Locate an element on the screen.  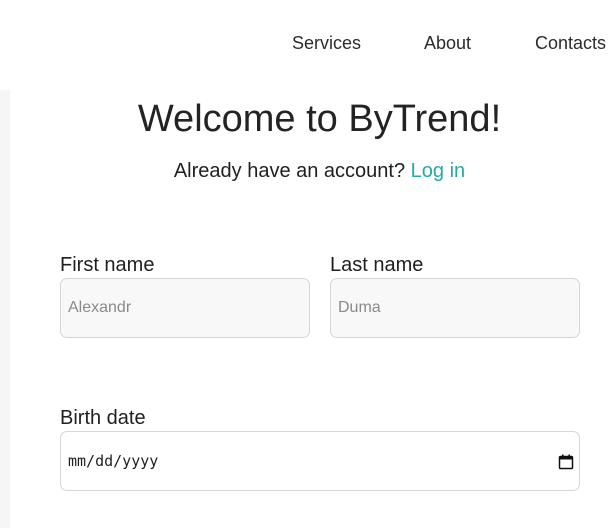
first-name-input: Alexandr is located at coordinates (185, 308).